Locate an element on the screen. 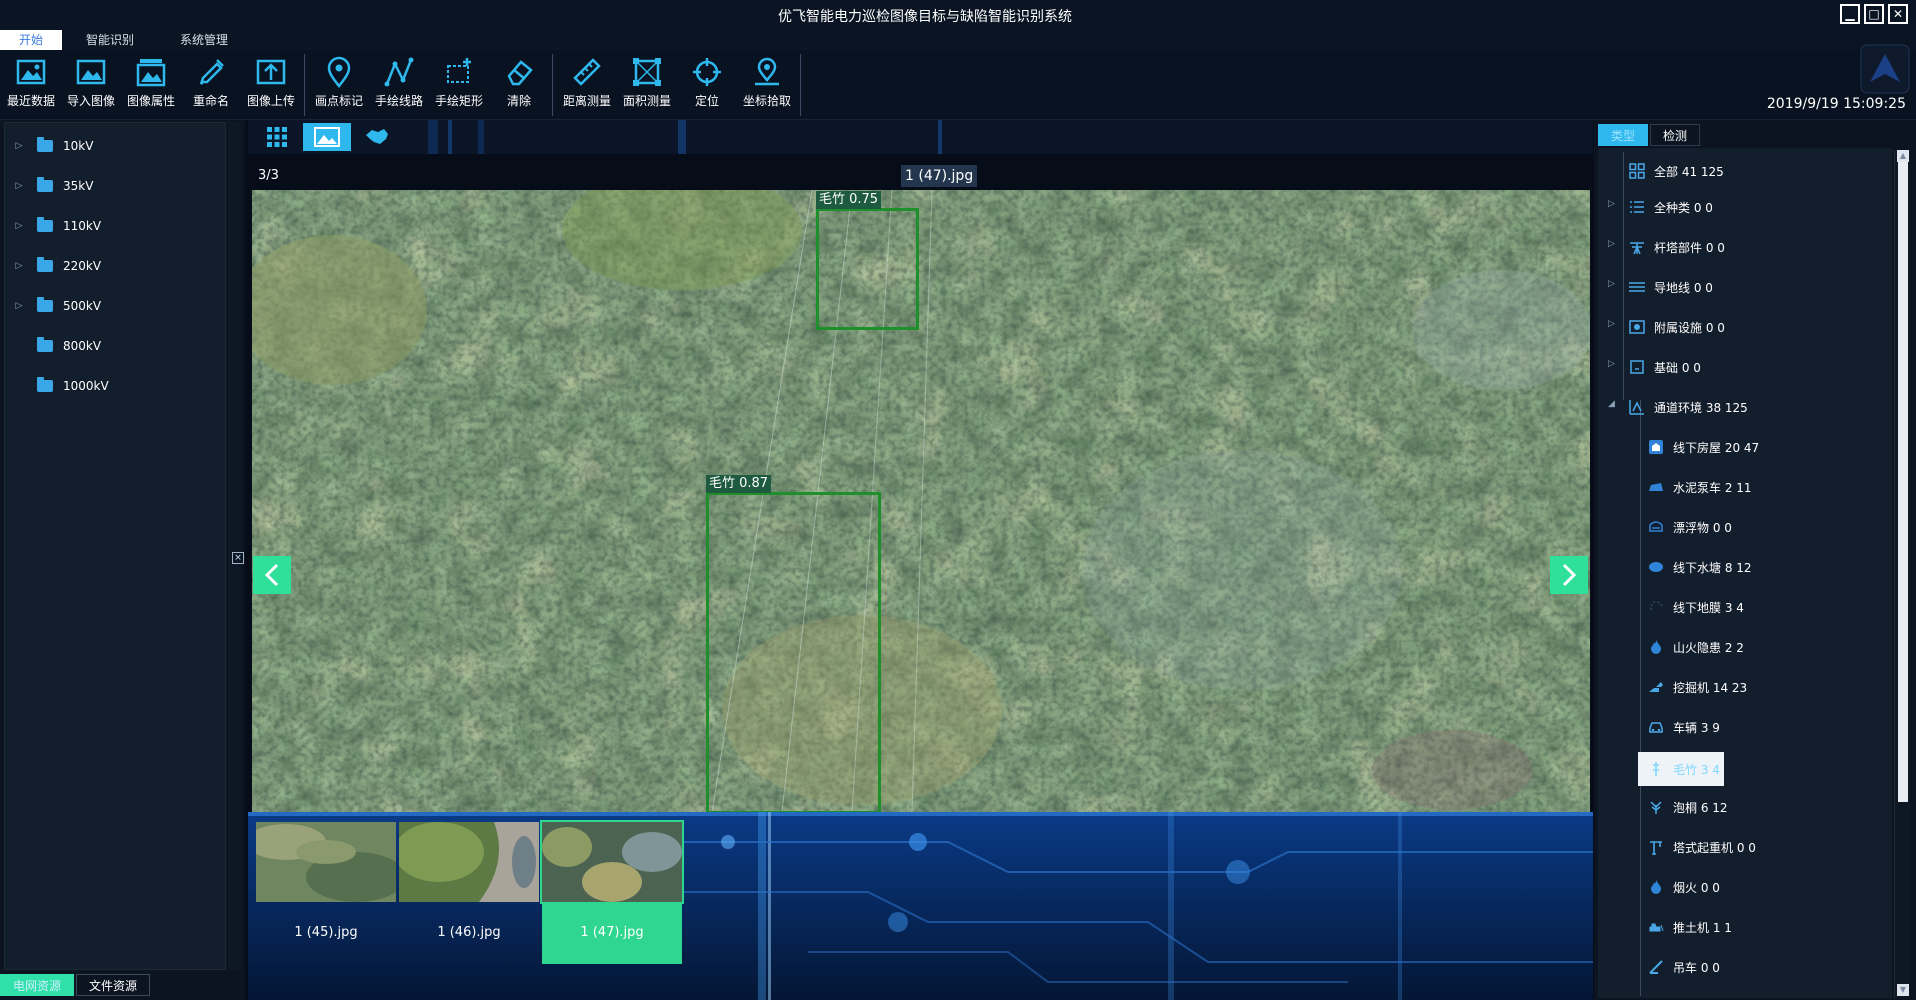  thumbnail-item: 1 (46).jpg is located at coordinates (469, 893).